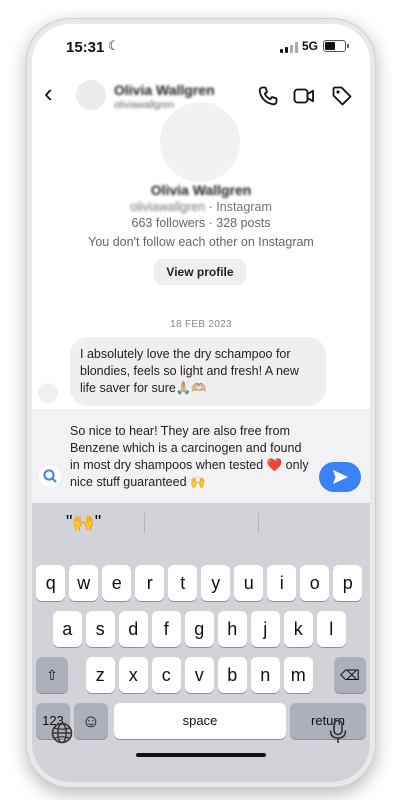 The width and height of the screenshot is (400, 800). What do you see at coordinates (298, 675) in the screenshot?
I see `key-m: m` at bounding box center [298, 675].